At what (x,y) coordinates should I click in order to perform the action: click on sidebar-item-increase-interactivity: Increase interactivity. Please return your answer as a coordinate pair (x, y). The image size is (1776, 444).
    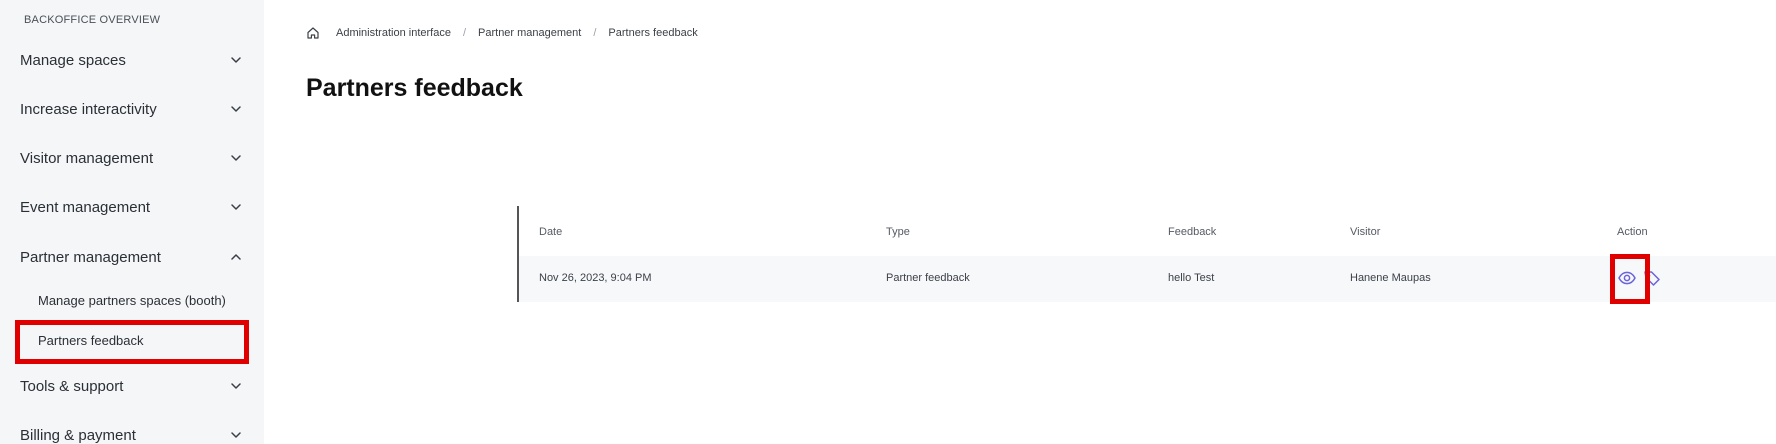
    Looking at the image, I should click on (132, 109).